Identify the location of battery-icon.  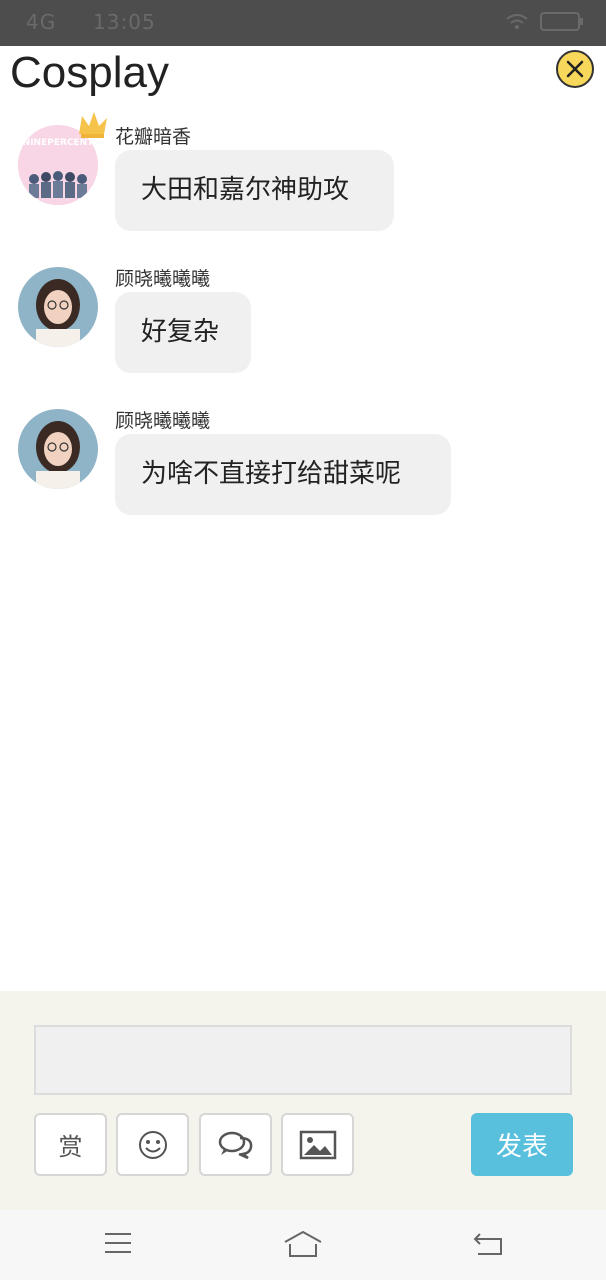
(561, 21).